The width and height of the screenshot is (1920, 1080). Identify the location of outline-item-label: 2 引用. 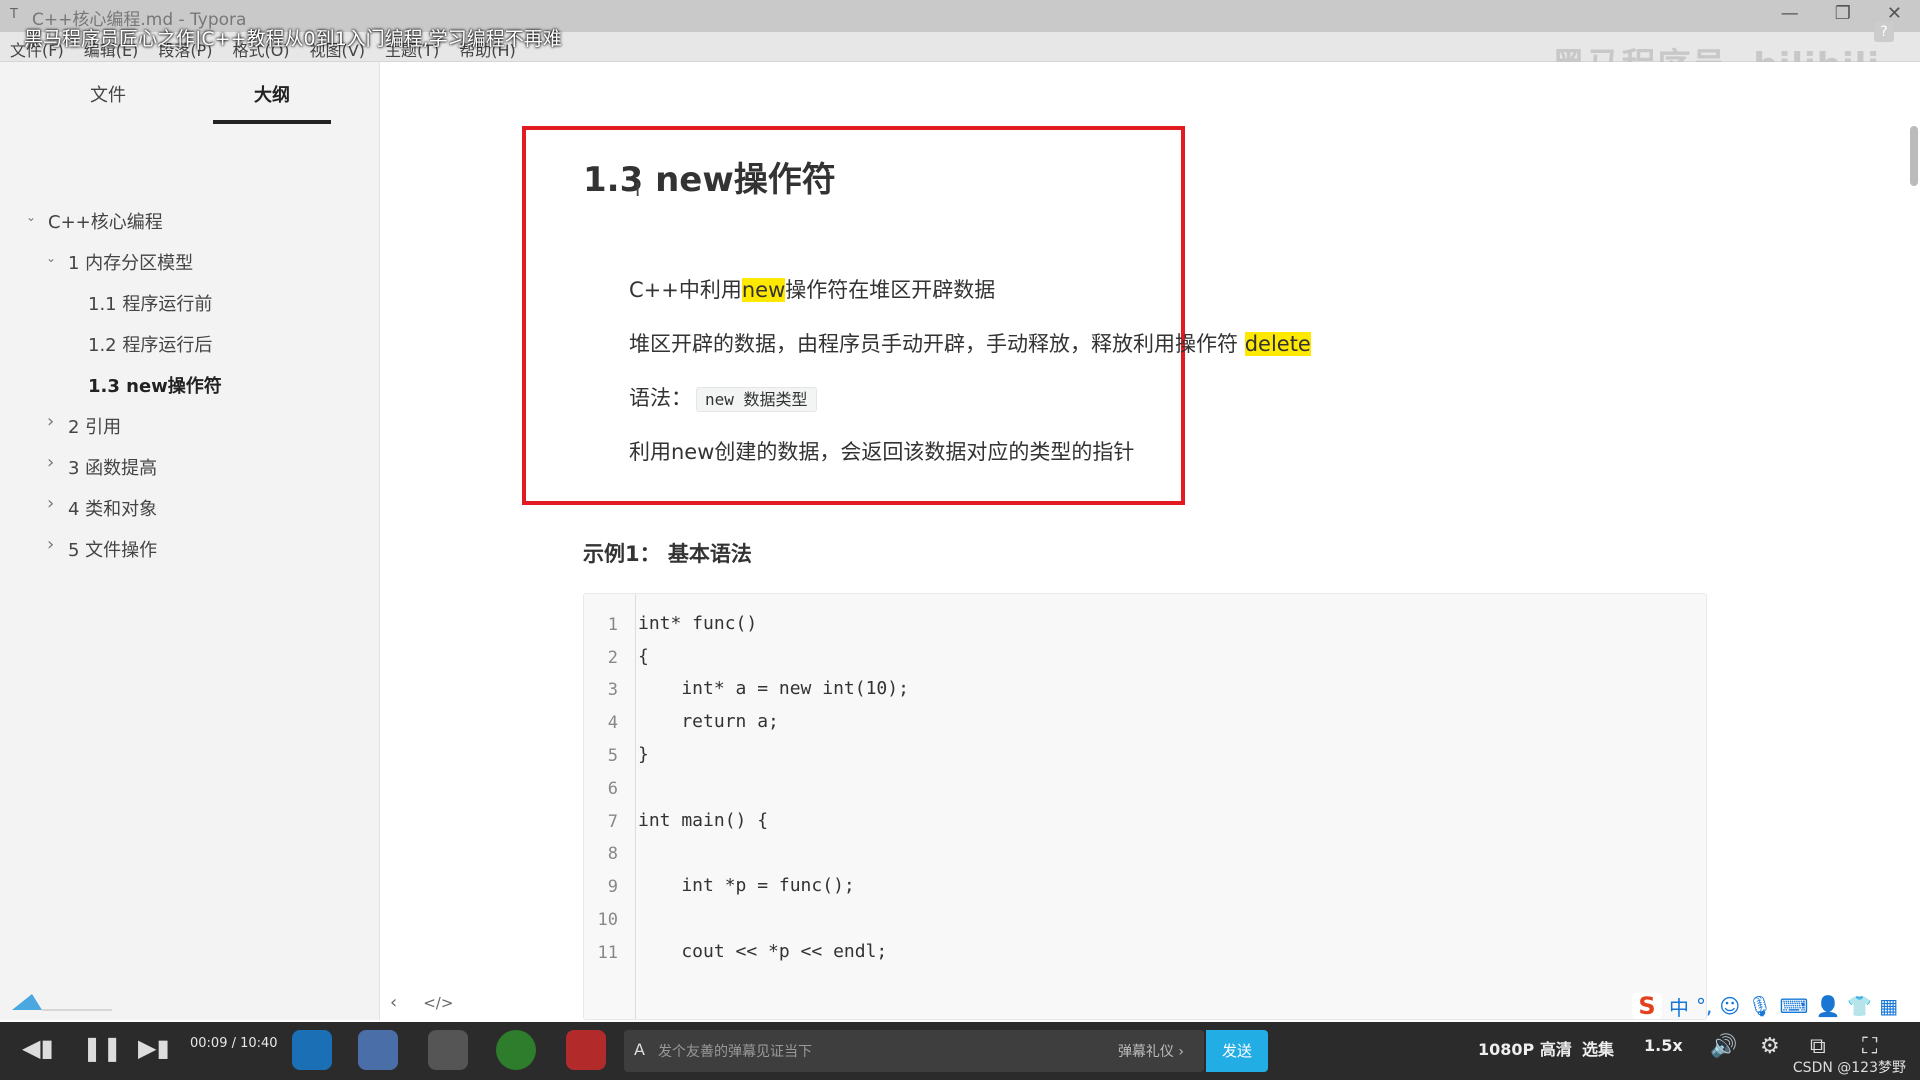
(95, 427).